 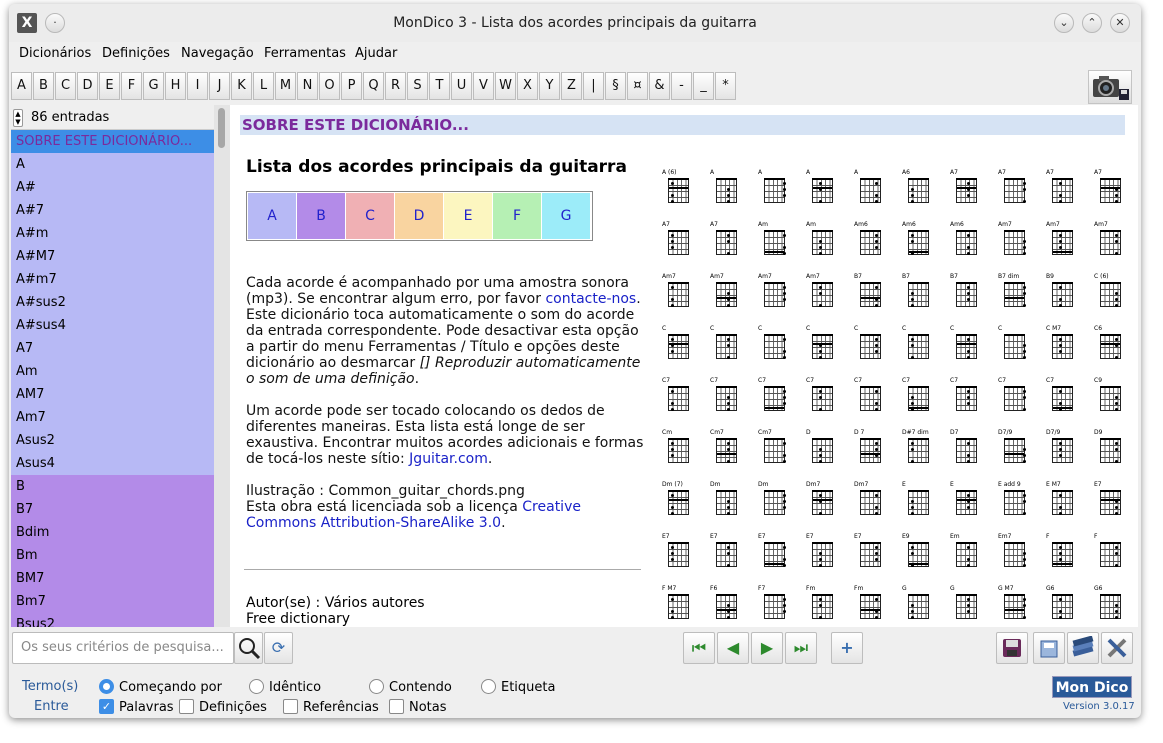 What do you see at coordinates (566, 216) in the screenshot?
I see `letter-index-cell: G` at bounding box center [566, 216].